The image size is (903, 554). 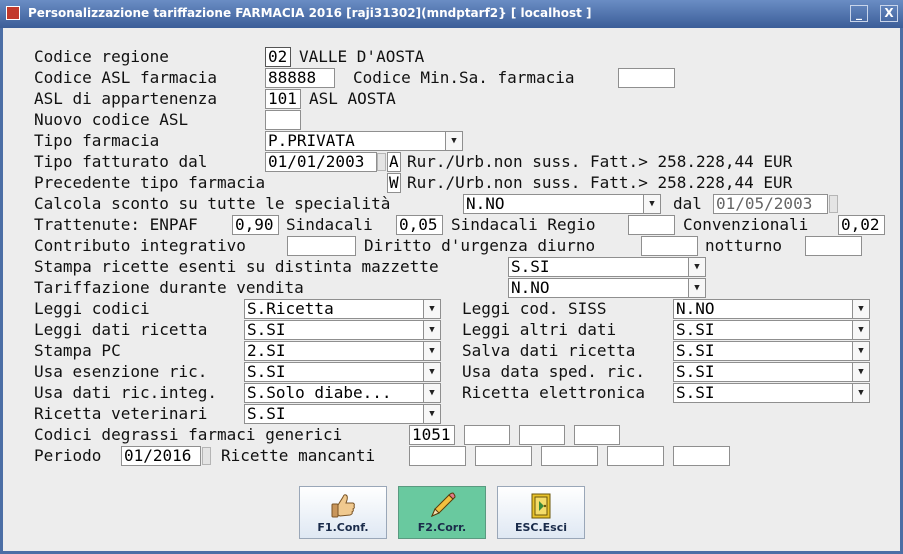 What do you see at coordinates (343, 512) in the screenshot?
I see `confirm-button: F1.Conf.` at bounding box center [343, 512].